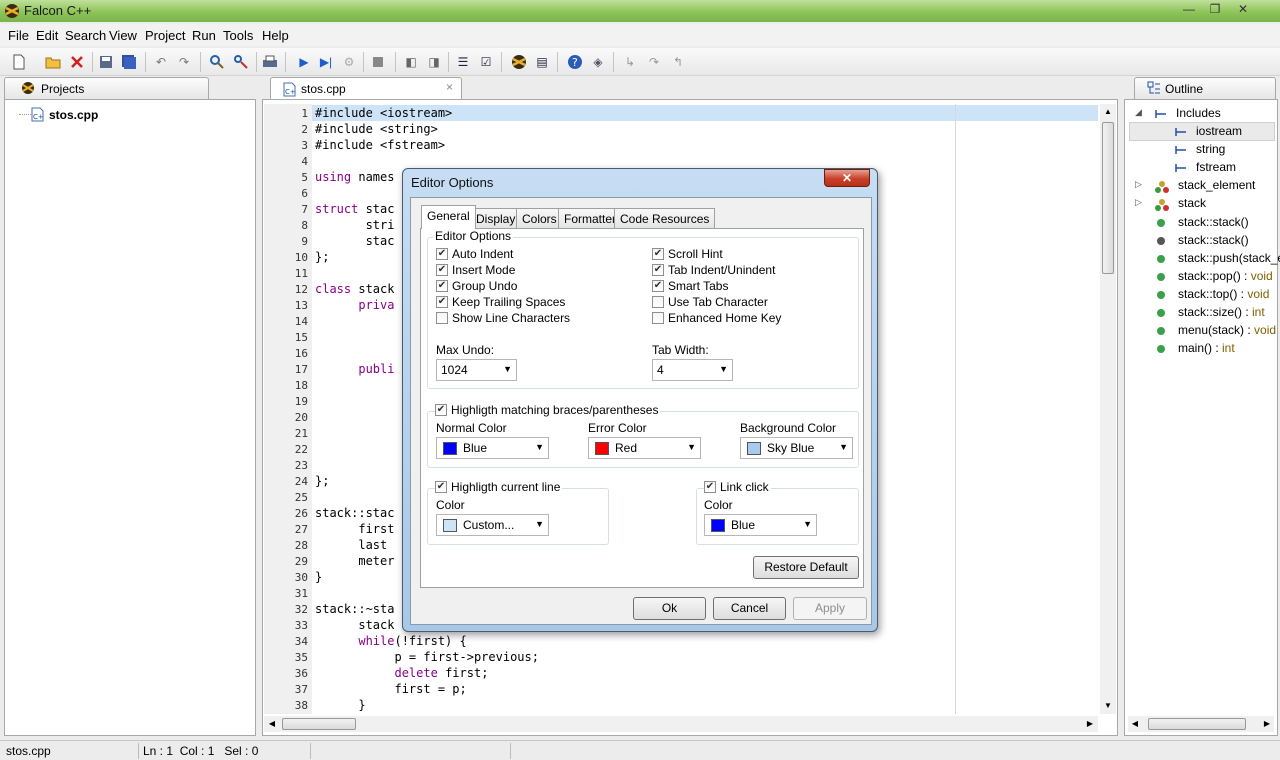 This screenshot has height=760, width=1280. Describe the element at coordinates (542, 62) in the screenshot. I see `properties-icon: ▤` at that location.